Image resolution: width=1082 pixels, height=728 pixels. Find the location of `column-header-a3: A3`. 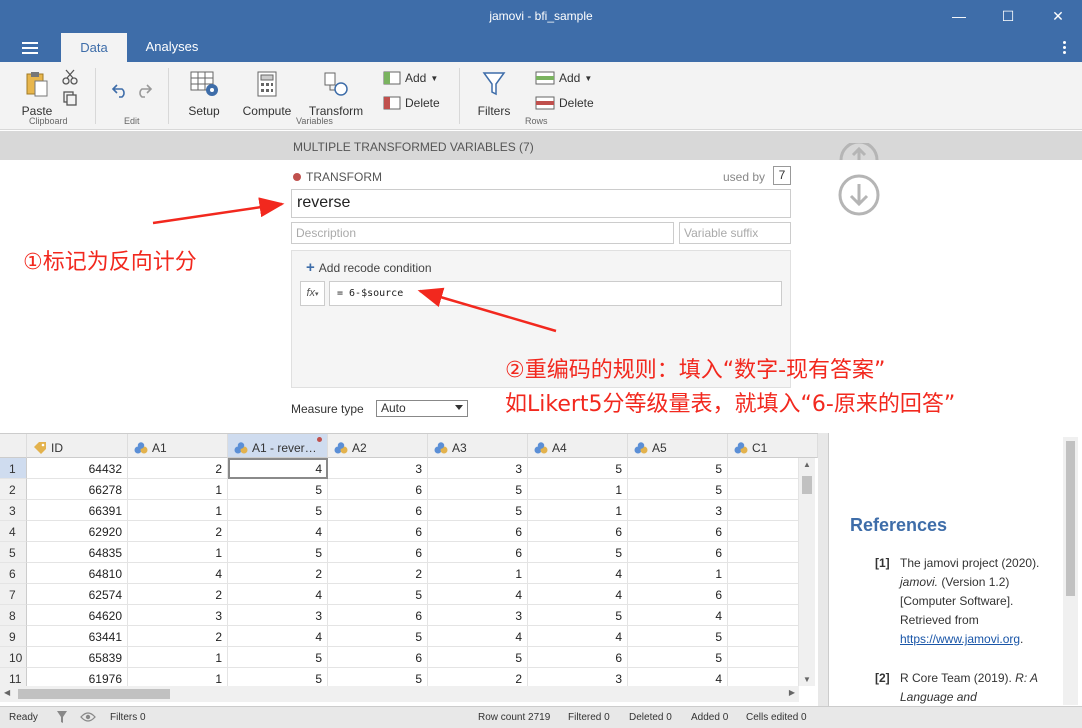

column-header-a3: A3 is located at coordinates (478, 446).